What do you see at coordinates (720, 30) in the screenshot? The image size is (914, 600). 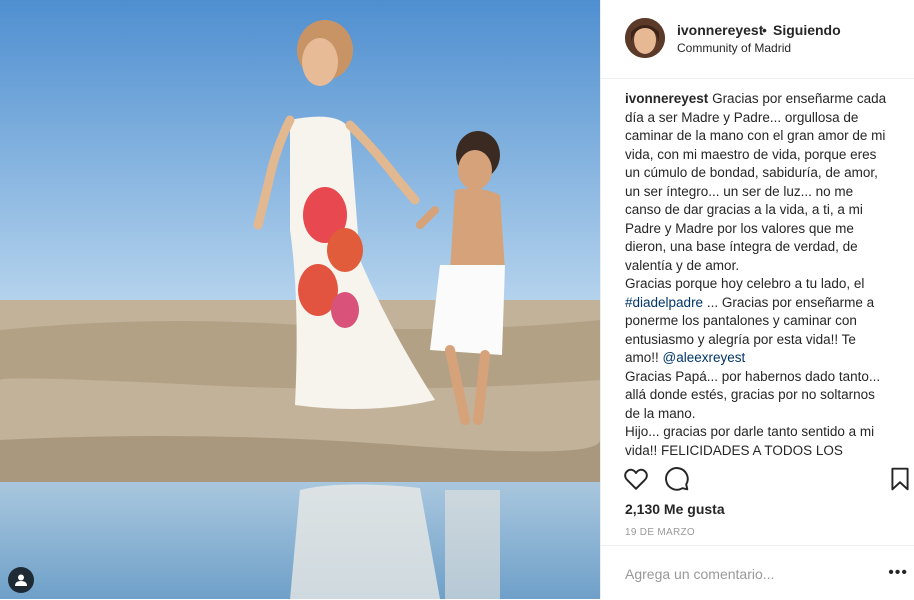 I see `header-username: ivonnereyest` at bounding box center [720, 30].